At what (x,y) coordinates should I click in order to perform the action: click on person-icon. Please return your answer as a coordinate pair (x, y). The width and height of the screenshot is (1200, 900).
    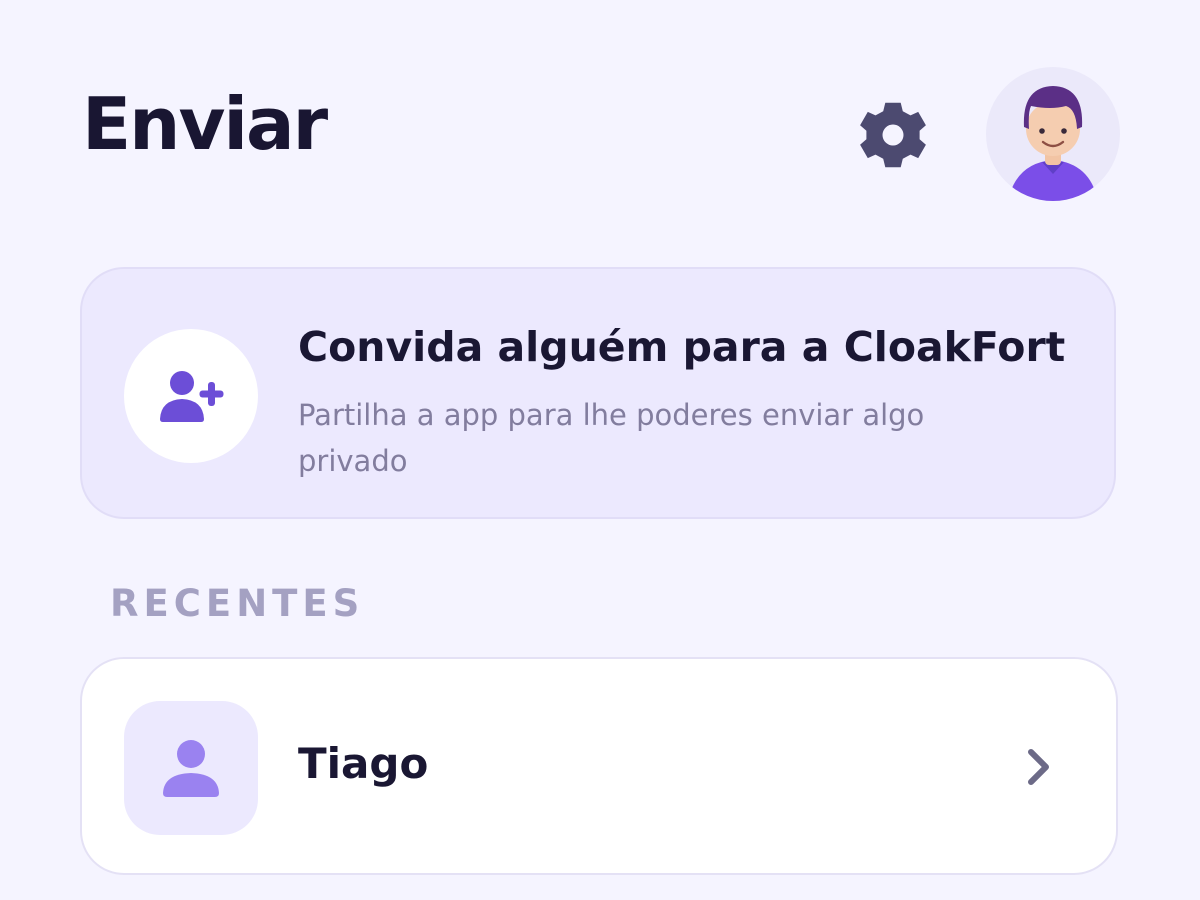
    Looking at the image, I should click on (191, 768).